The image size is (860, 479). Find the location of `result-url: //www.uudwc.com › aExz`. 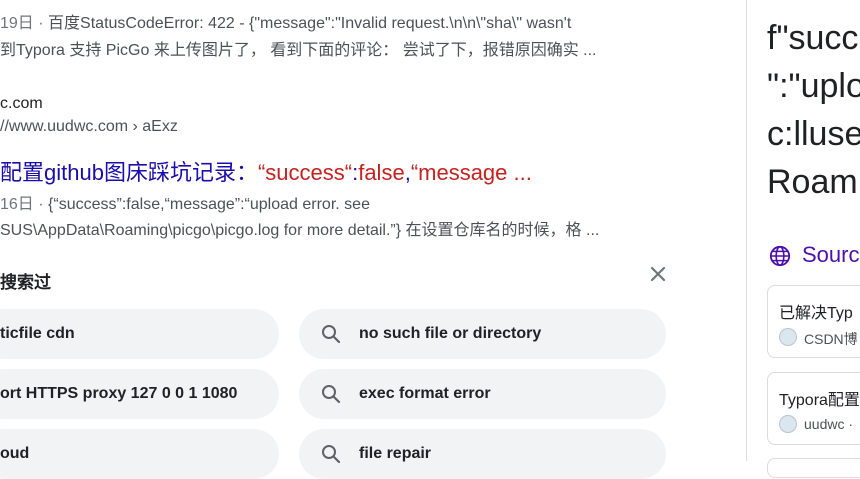

result-url: //www.uudwc.com › aExz is located at coordinates (89, 127).